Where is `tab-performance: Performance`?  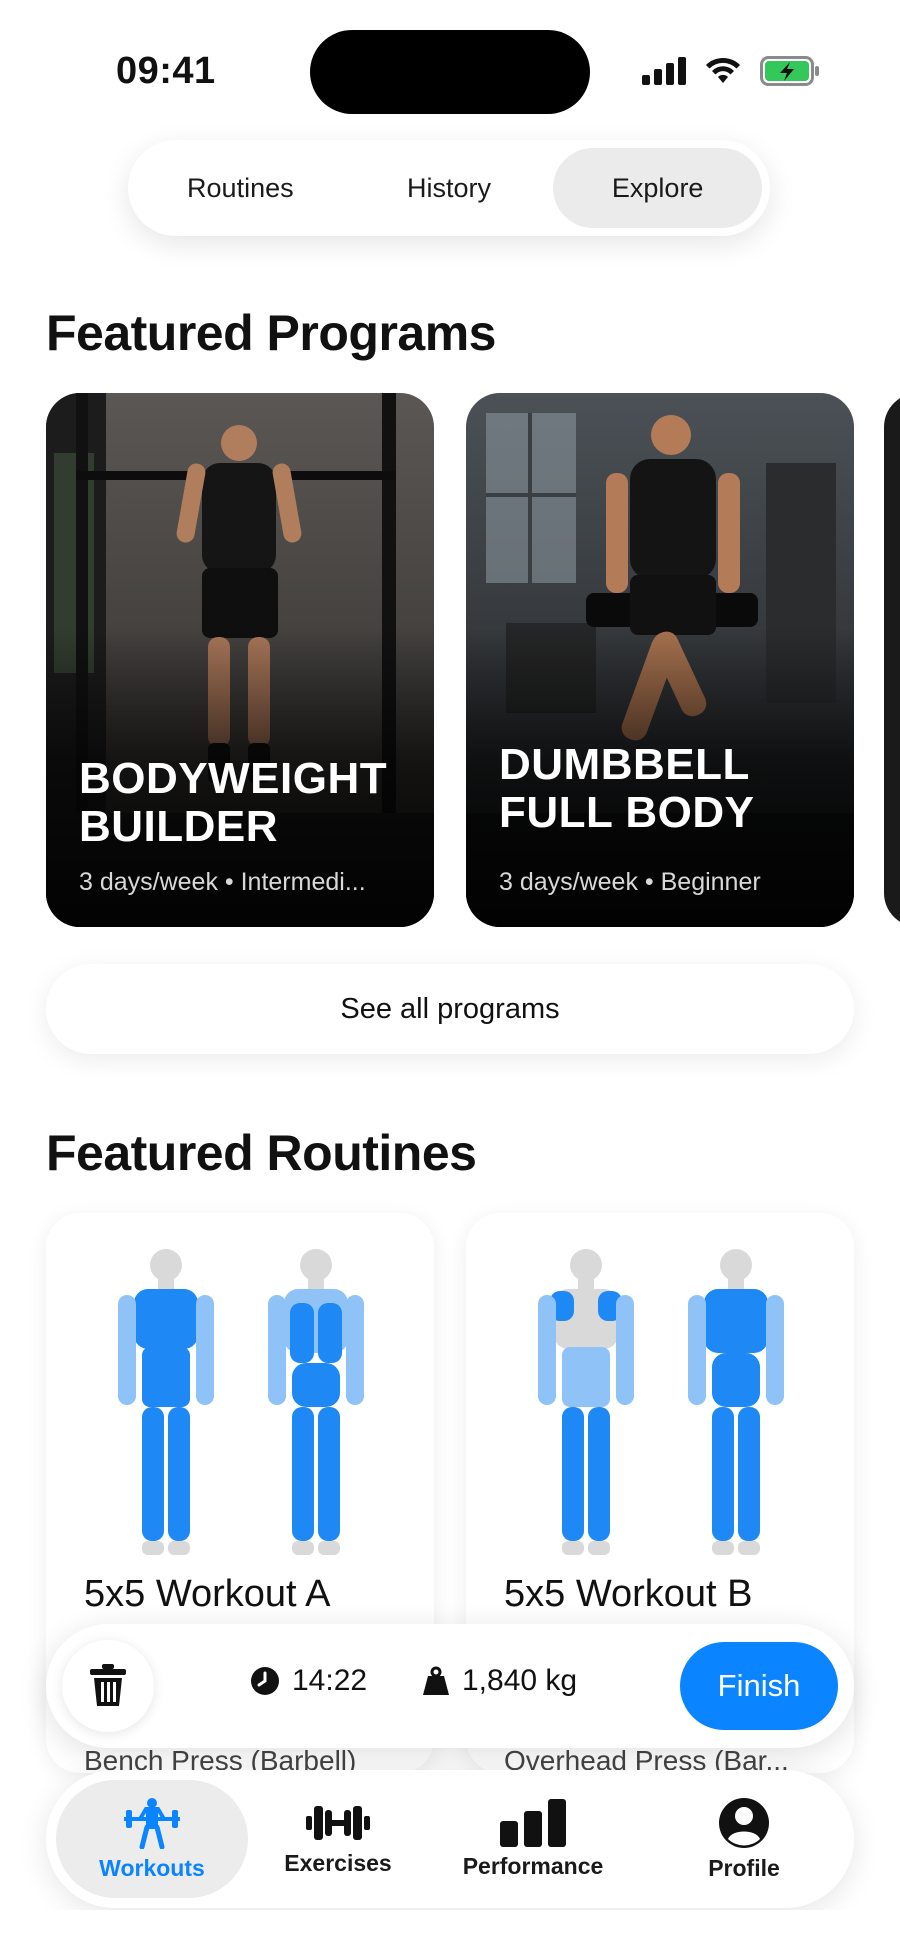
tab-performance: Performance is located at coordinates (533, 1839).